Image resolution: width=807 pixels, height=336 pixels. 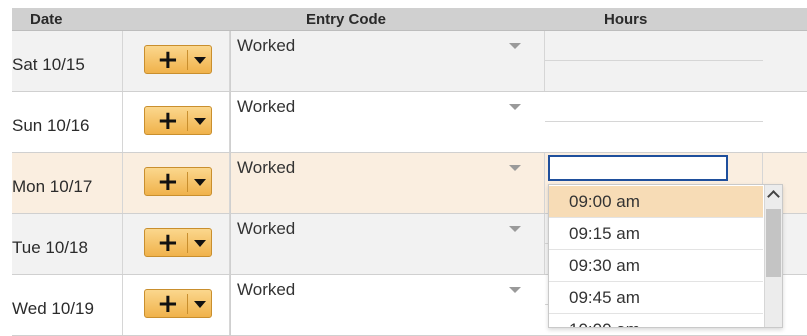 I want to click on scroll-thumb, so click(x=773, y=243).